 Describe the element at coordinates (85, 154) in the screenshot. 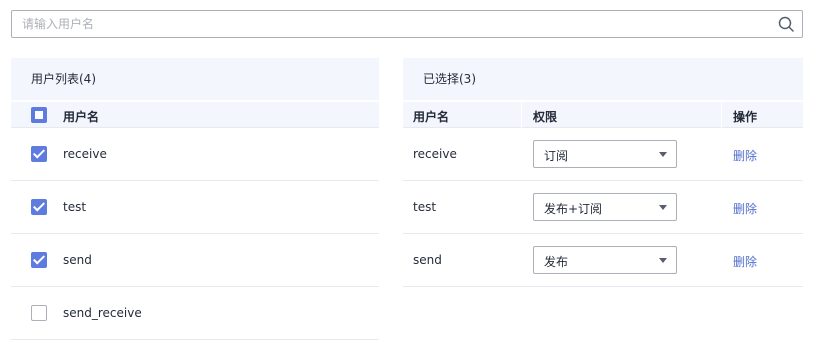

I see `user-name: receive` at that location.